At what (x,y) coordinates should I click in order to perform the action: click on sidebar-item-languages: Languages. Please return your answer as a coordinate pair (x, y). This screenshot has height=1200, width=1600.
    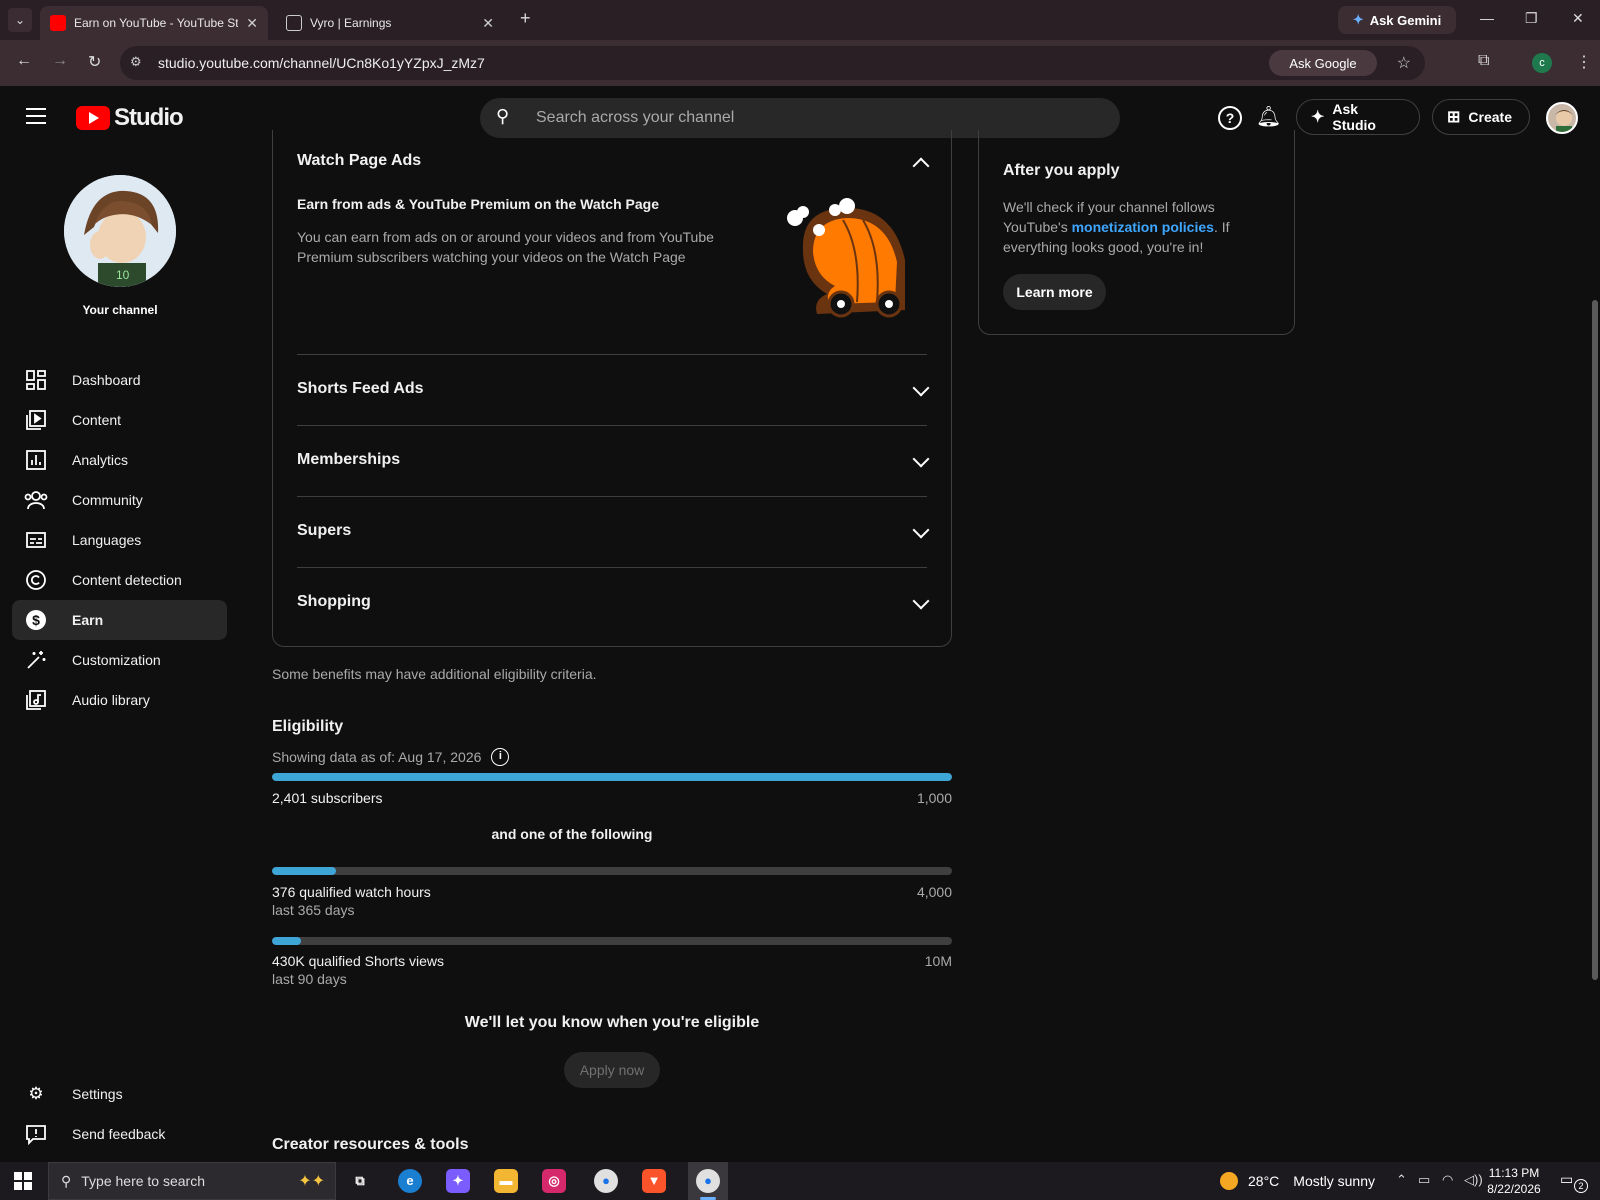
    Looking at the image, I should click on (119, 540).